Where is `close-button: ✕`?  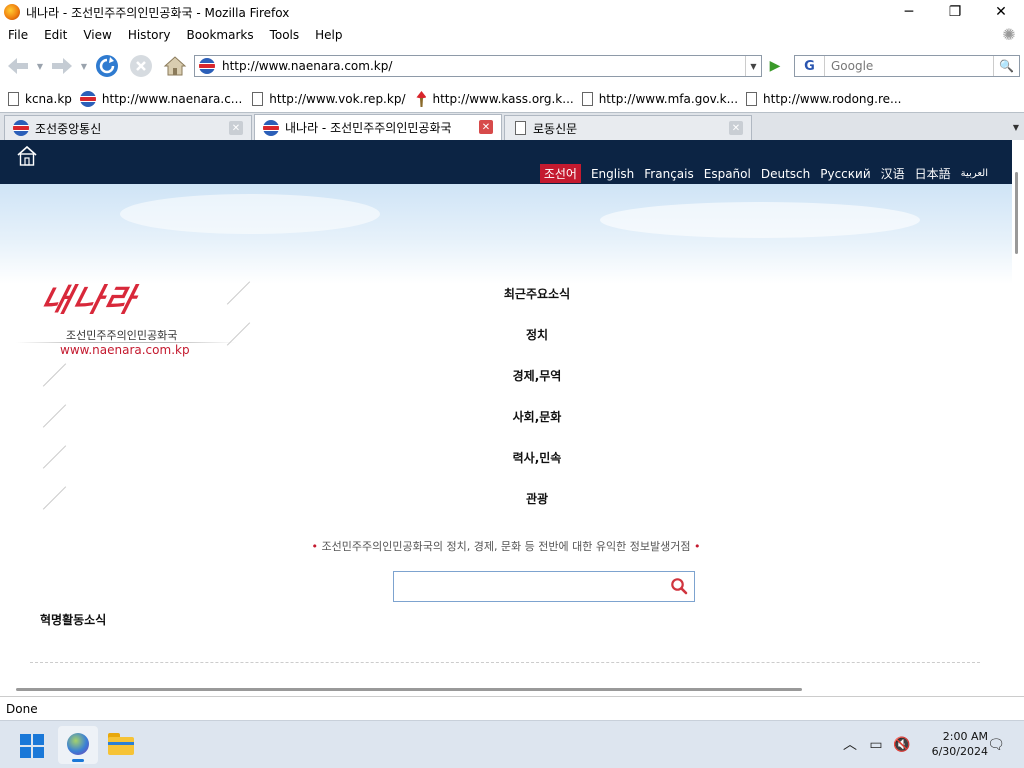 close-button: ✕ is located at coordinates (1001, 12).